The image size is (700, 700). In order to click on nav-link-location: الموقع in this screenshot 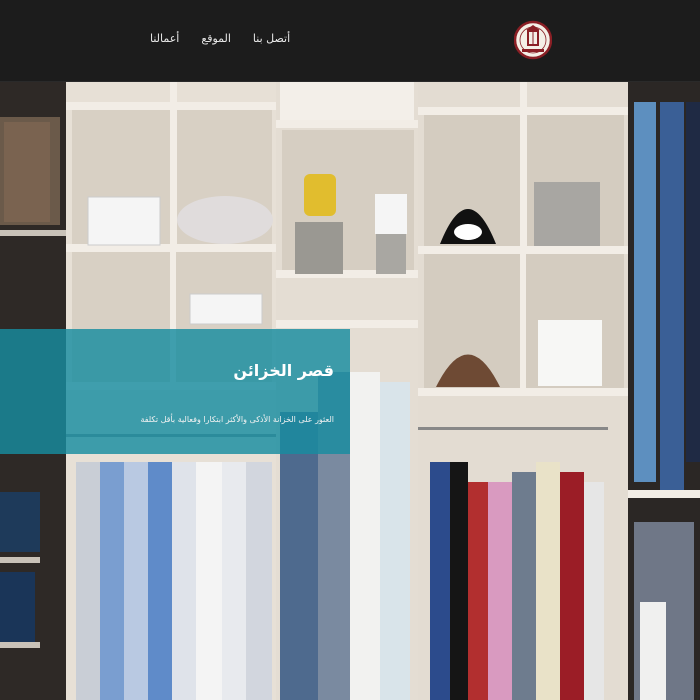, I will do `click(216, 38)`.